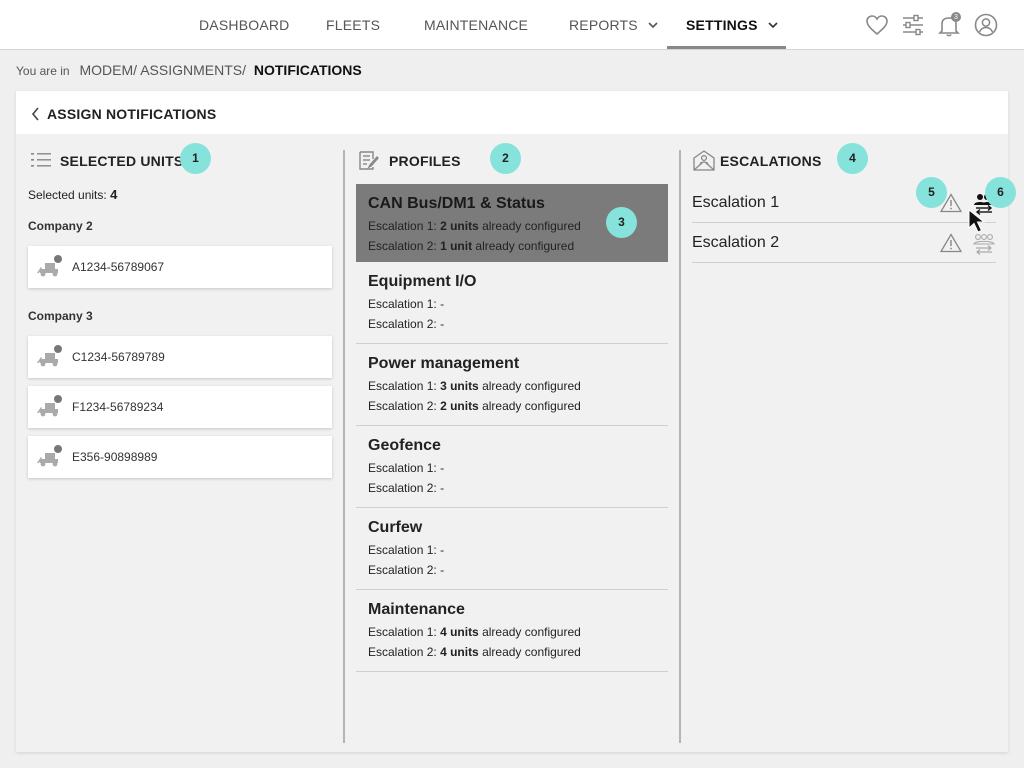 Image resolution: width=1024 pixels, height=768 pixels. I want to click on step-badge-5: 5, so click(931, 192).